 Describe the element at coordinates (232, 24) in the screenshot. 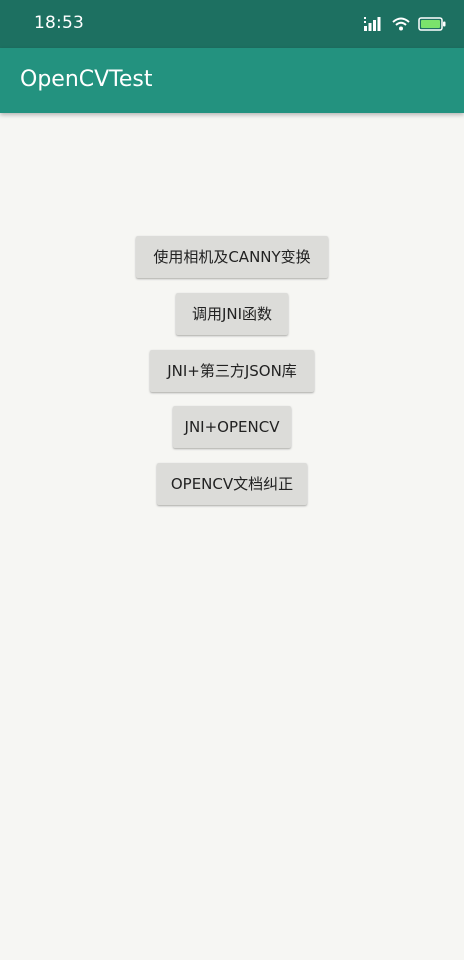

I see `status-bar: 18:53` at that location.